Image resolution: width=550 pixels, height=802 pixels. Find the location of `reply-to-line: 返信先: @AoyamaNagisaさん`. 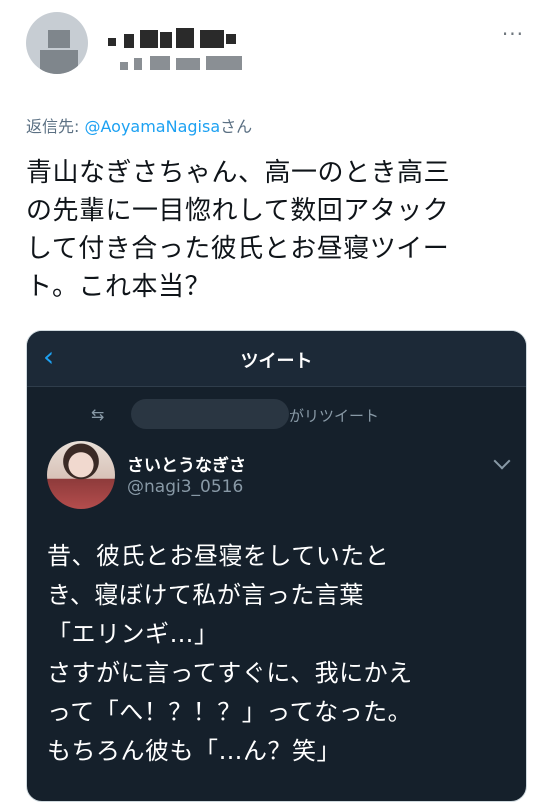

reply-to-line: 返信先: @AoyamaNagisaさん is located at coordinates (139, 125).